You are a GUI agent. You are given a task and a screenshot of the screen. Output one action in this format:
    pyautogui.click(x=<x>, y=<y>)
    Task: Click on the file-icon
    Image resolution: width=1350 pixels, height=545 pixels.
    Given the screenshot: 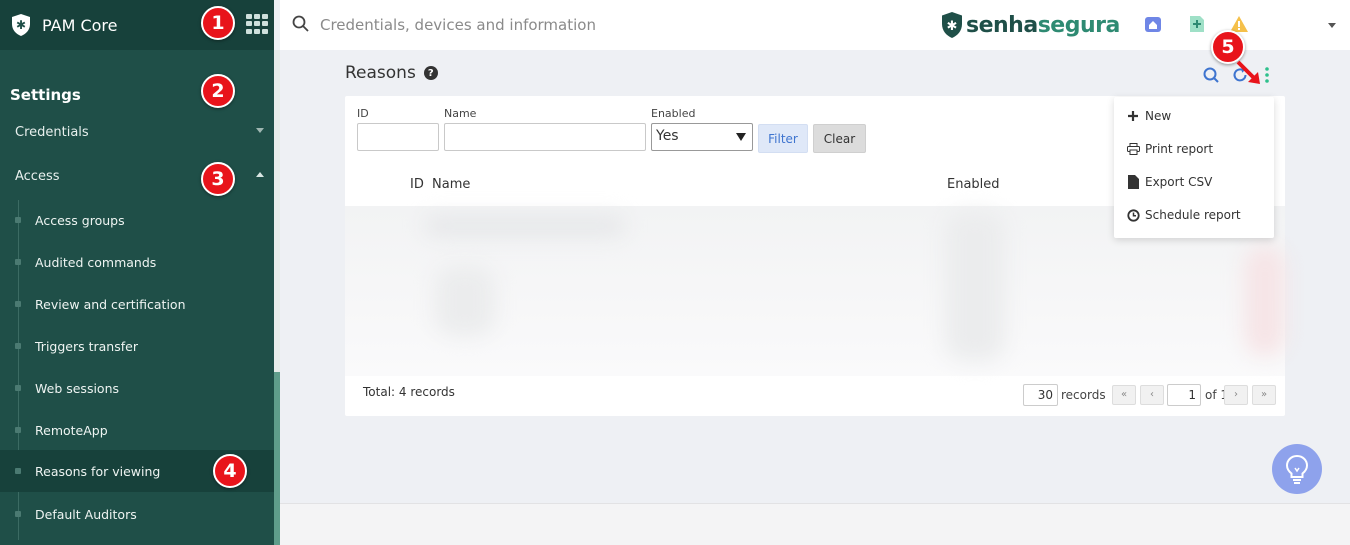 What is the action you would take?
    pyautogui.click(x=1133, y=182)
    